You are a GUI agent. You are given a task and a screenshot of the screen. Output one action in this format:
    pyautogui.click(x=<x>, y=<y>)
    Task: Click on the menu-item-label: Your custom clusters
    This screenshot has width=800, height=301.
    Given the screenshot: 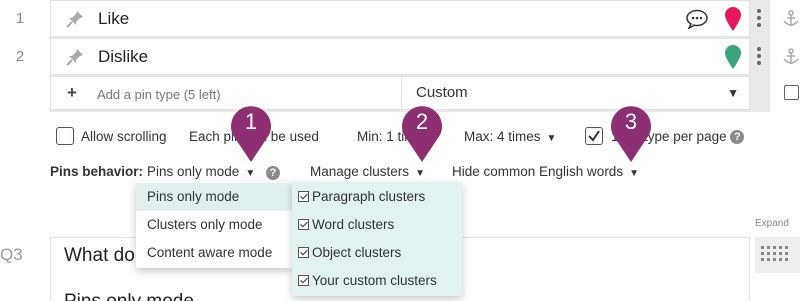 What is the action you would take?
    pyautogui.click(x=374, y=280)
    